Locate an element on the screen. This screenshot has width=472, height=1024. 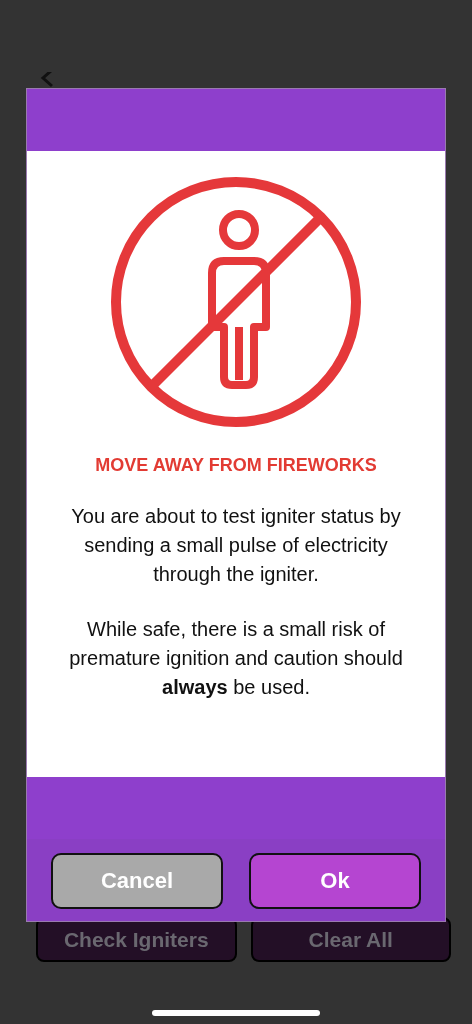
cancel-button: Cancel is located at coordinates (137, 881).